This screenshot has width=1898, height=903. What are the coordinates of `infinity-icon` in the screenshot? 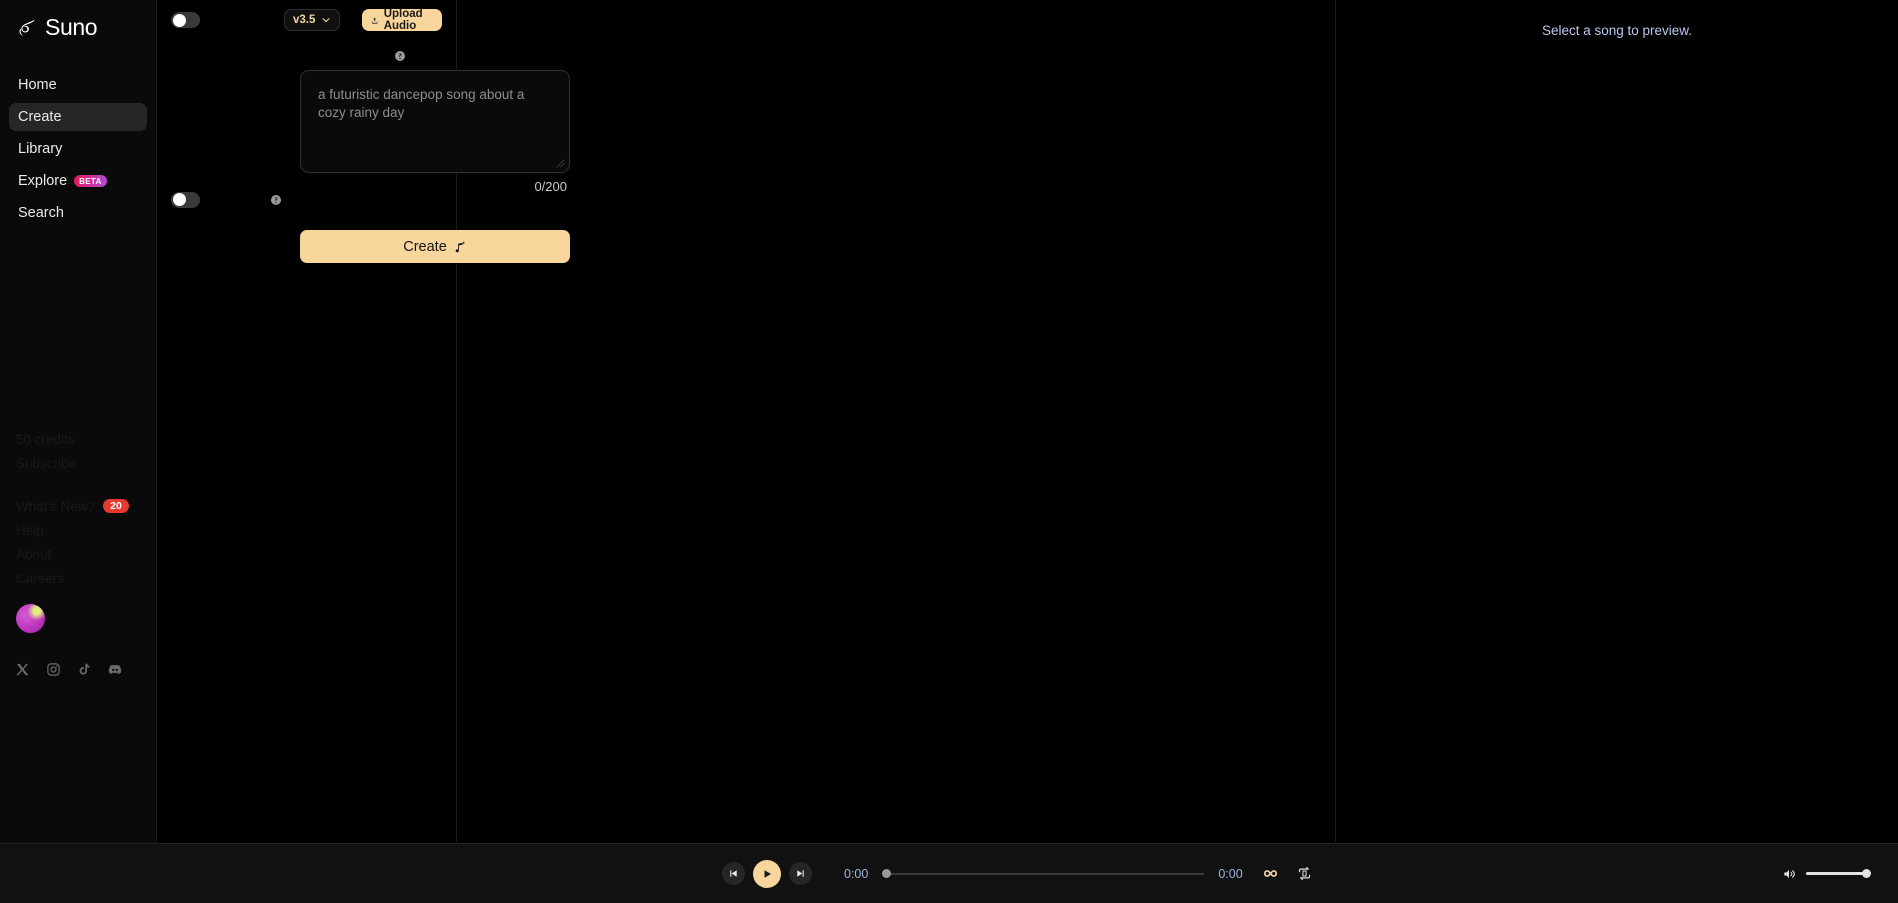 It's located at (1270, 873).